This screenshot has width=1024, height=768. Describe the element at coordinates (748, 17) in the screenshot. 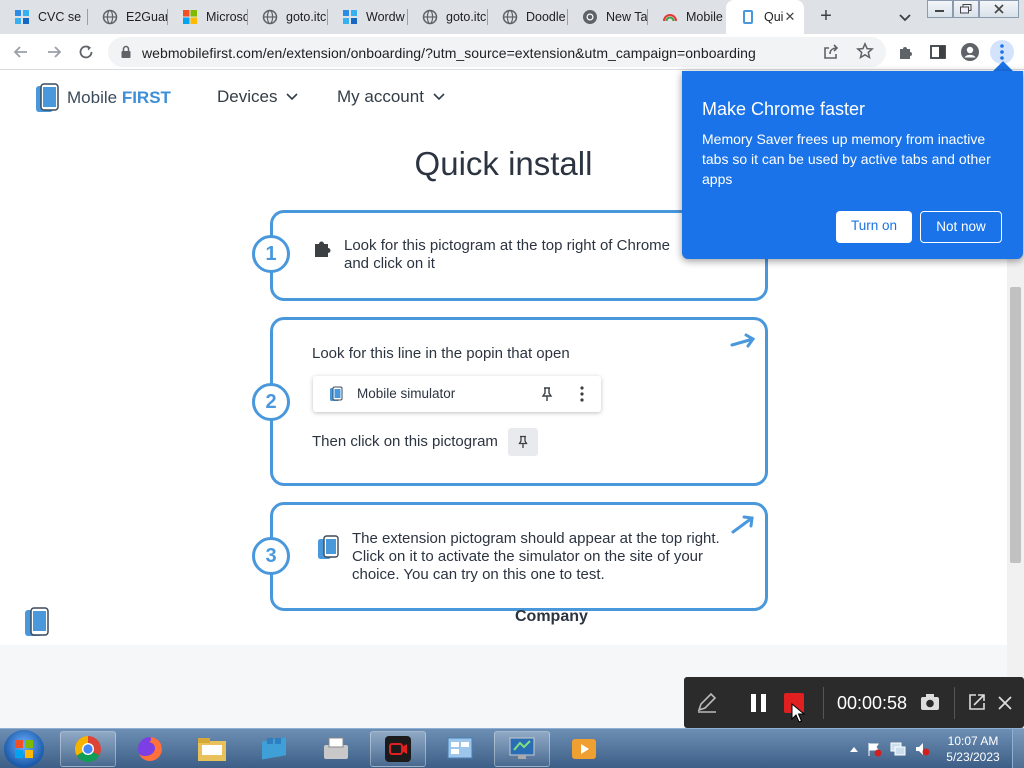

I see `phone-icon` at that location.